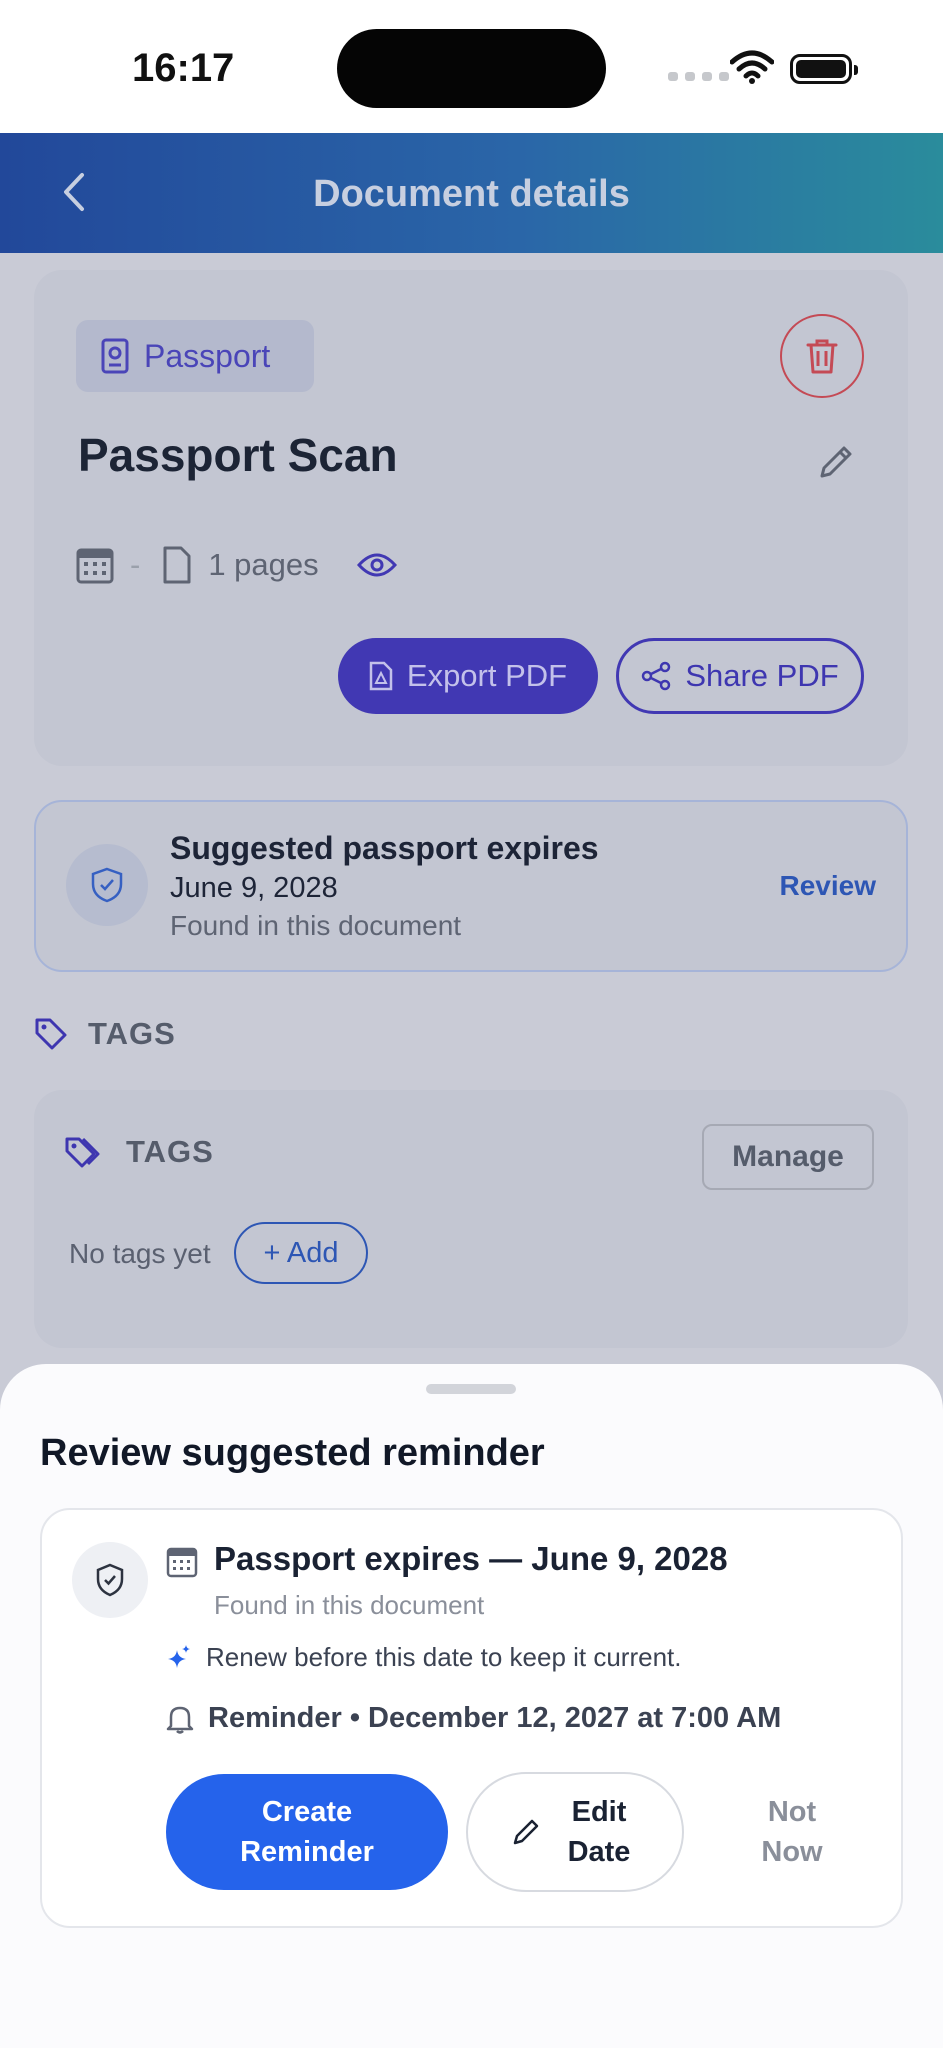 Image resolution: width=943 pixels, height=2048 pixels. What do you see at coordinates (140, 1253) in the screenshot?
I see `empty-tags-text: No tags yet` at bounding box center [140, 1253].